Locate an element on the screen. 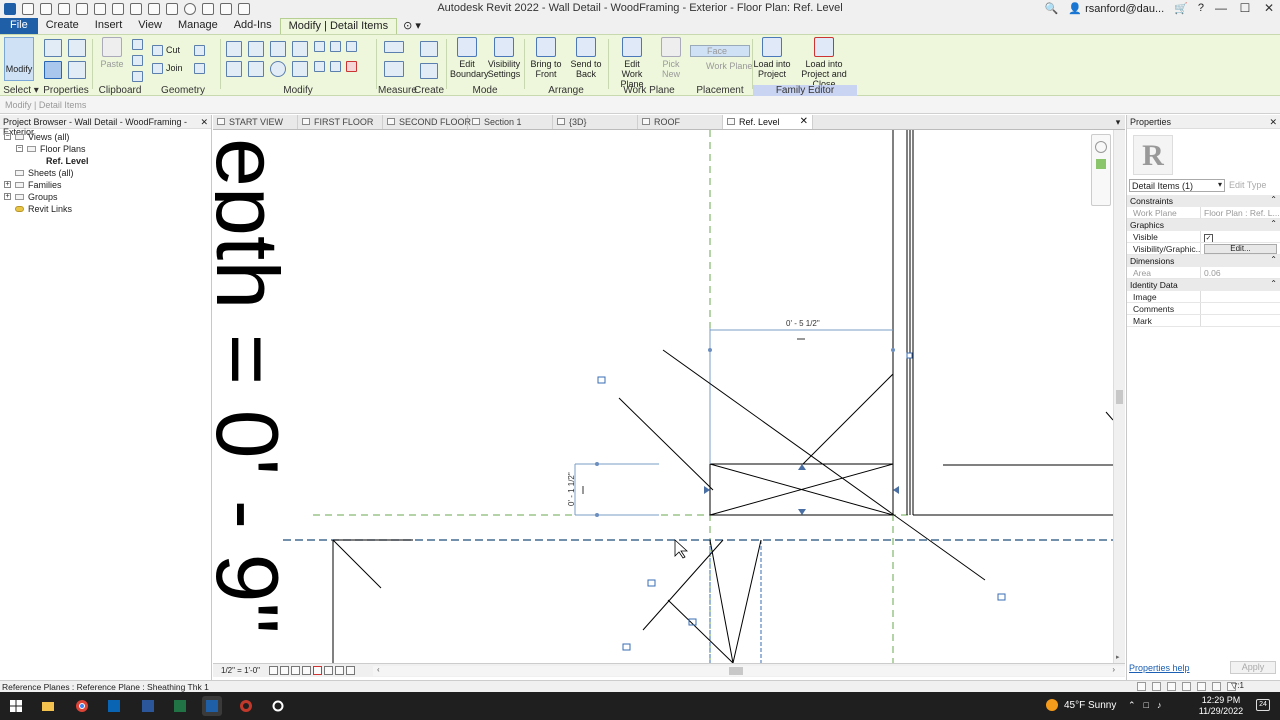 The image size is (1280, 720). cut-icon is located at coordinates (137, 44).